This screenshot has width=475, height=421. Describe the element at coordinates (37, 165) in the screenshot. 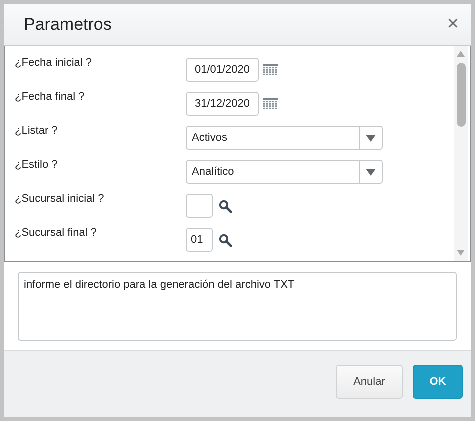

I see `field-label: ¿Estilo ?` at that location.